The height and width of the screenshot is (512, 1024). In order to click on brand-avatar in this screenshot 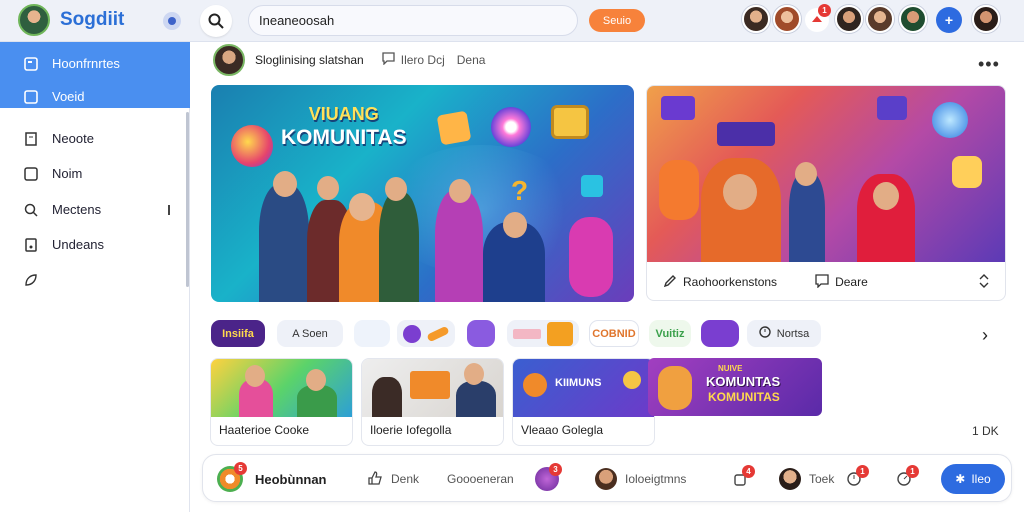, I will do `click(34, 20)`.